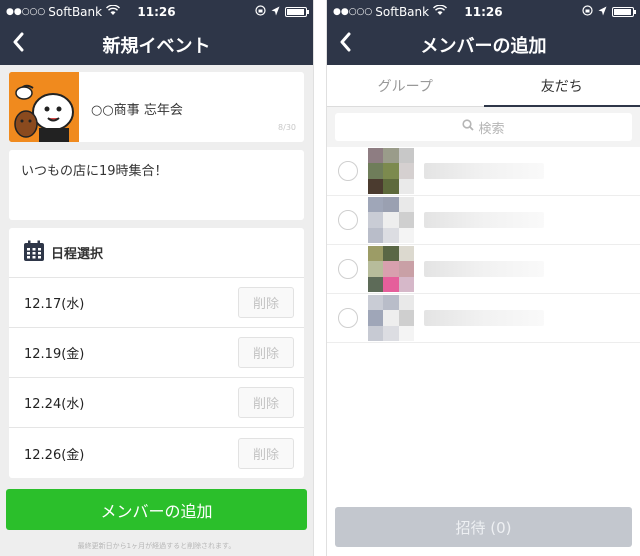 This screenshot has height=556, width=640. I want to click on date-row: 12.19(金) 削除, so click(156, 353).